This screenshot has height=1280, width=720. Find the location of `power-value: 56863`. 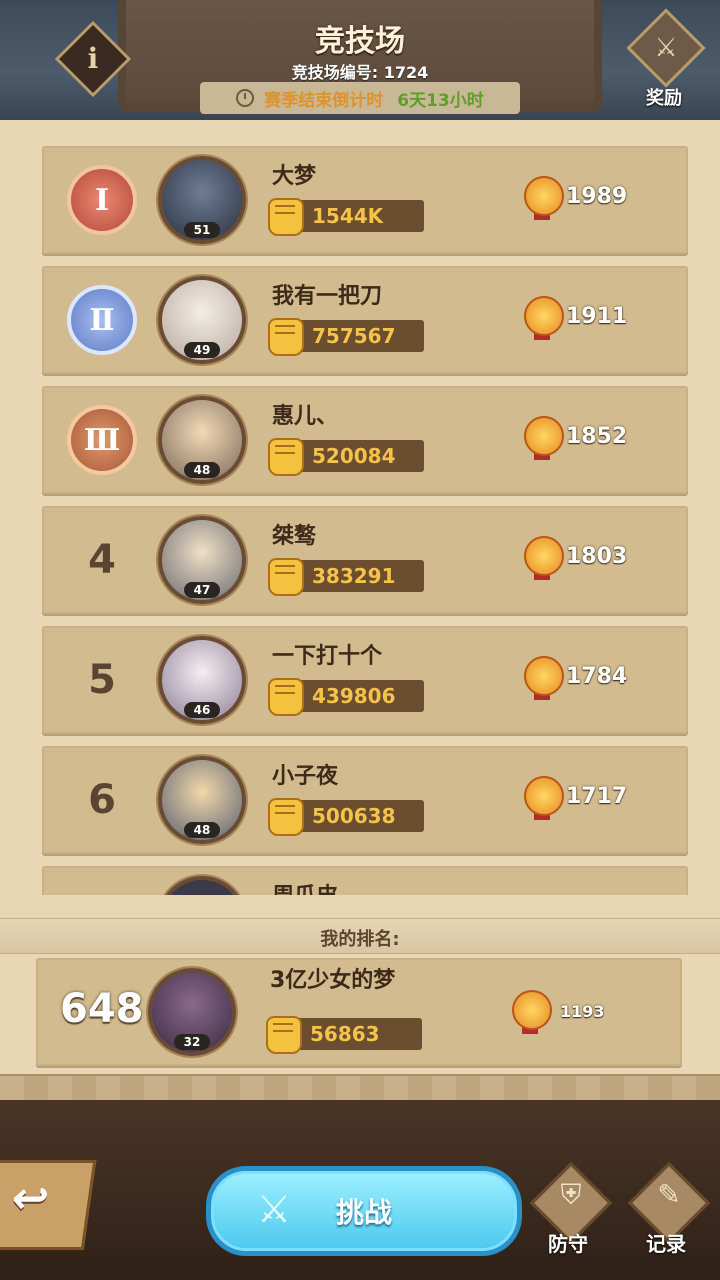

power-value: 56863 is located at coordinates (345, 1034).